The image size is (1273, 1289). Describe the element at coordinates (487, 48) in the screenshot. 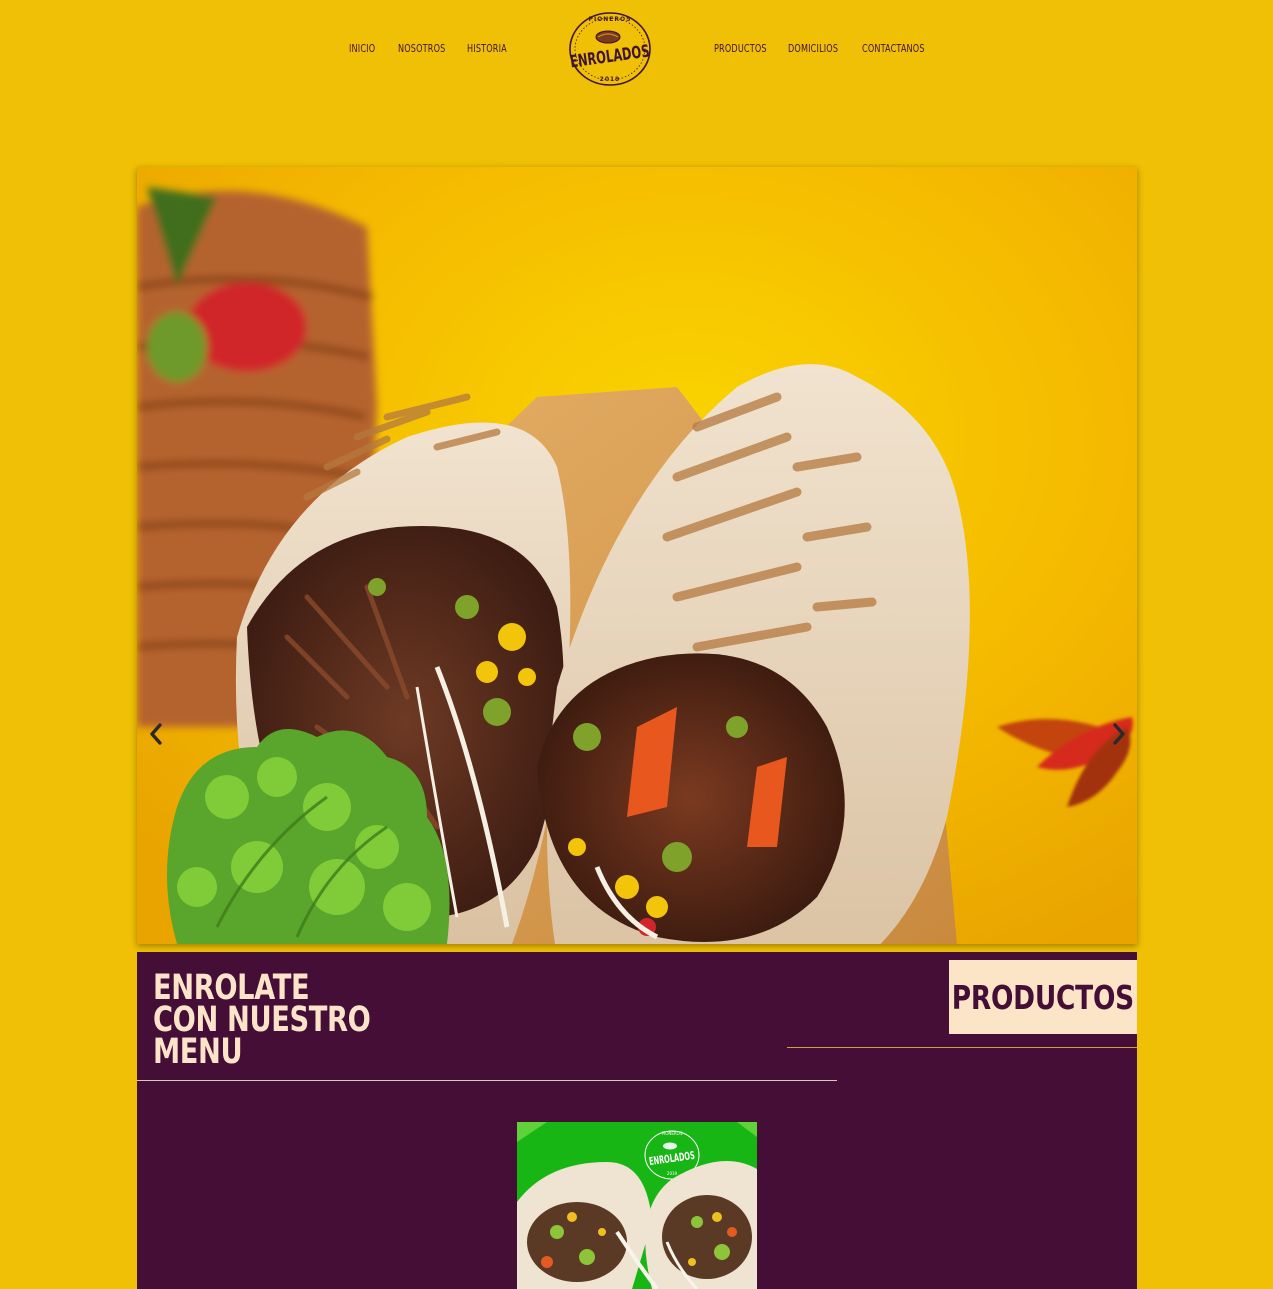

I see `nav-historia: HISTORIA` at that location.